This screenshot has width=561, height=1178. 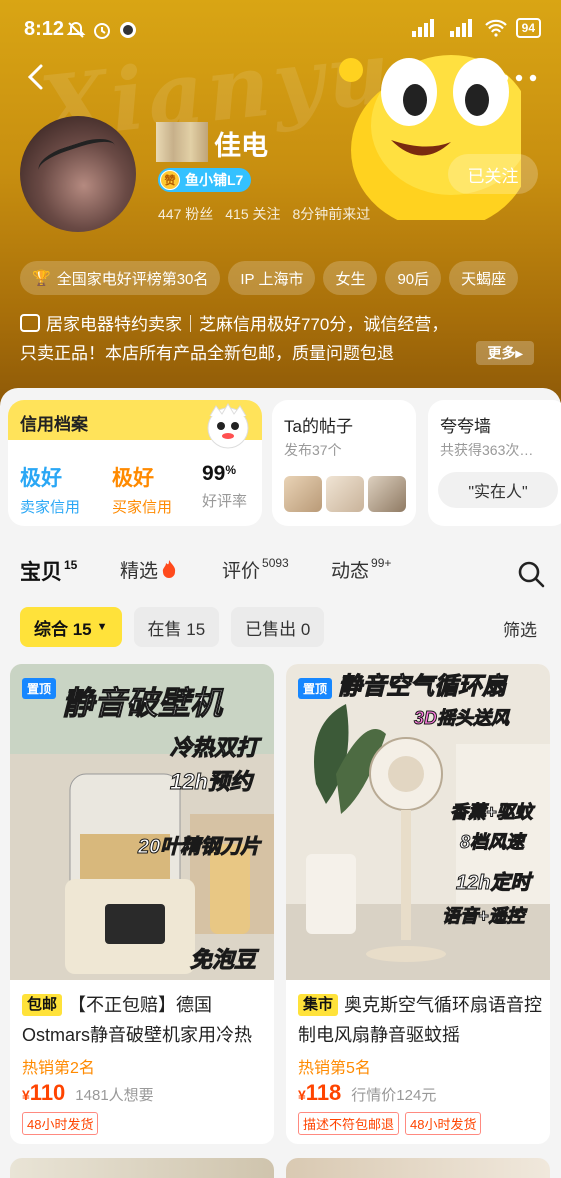 What do you see at coordinates (228, 426) in the screenshot?
I see `credit-mascot-icon` at bounding box center [228, 426].